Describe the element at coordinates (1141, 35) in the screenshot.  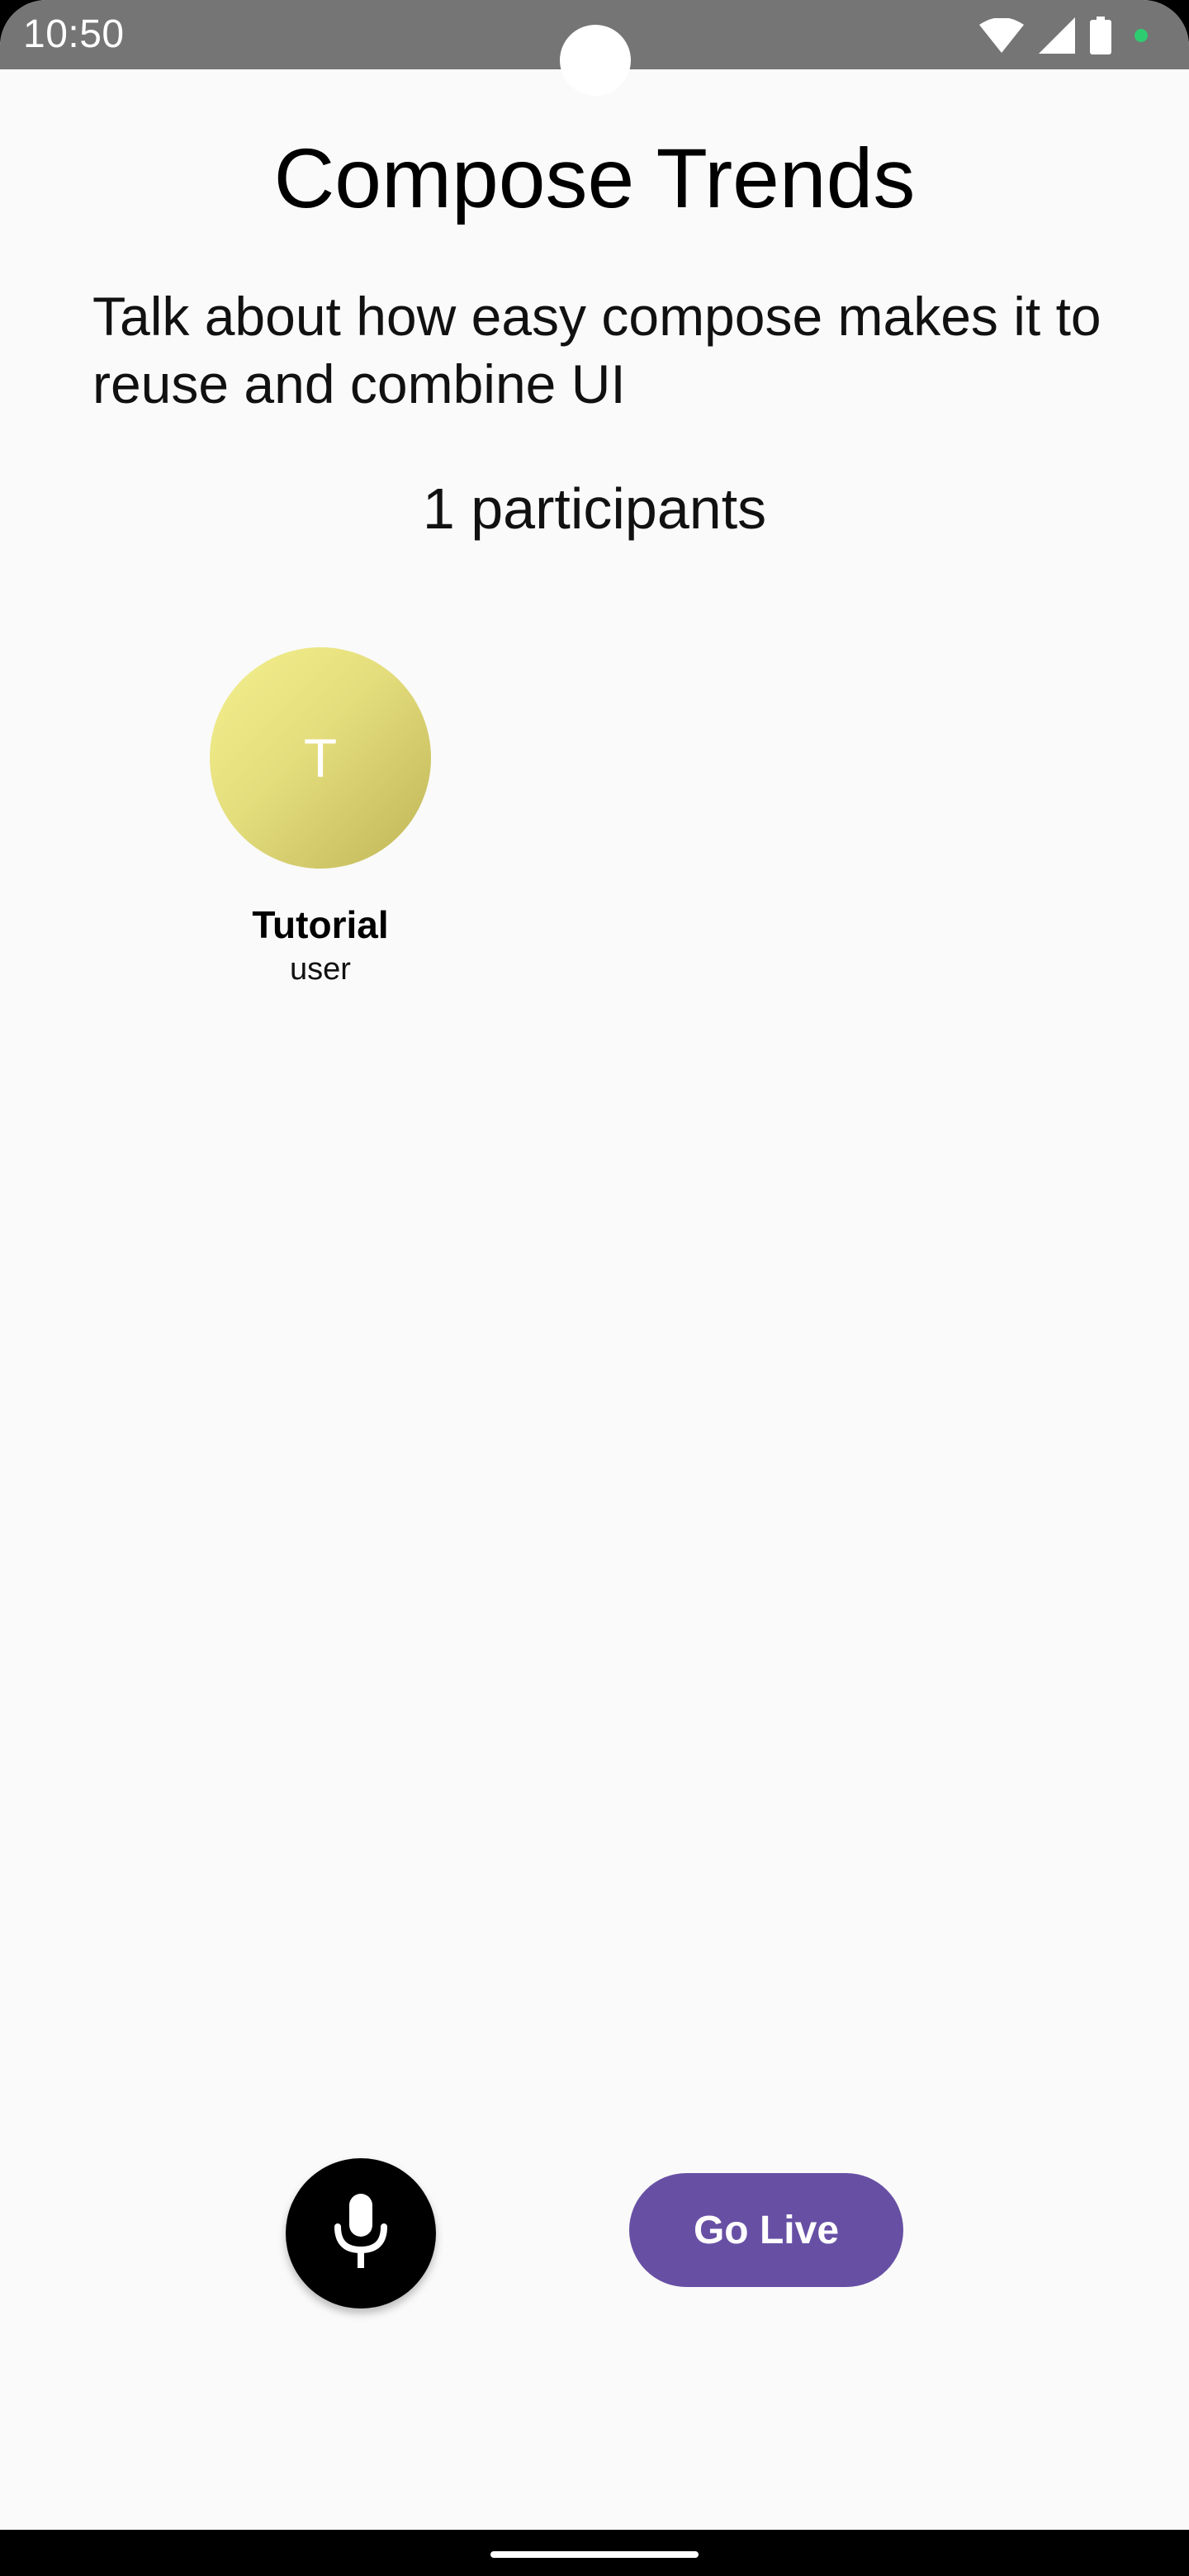
I see `privacy-indicator-dot` at that location.